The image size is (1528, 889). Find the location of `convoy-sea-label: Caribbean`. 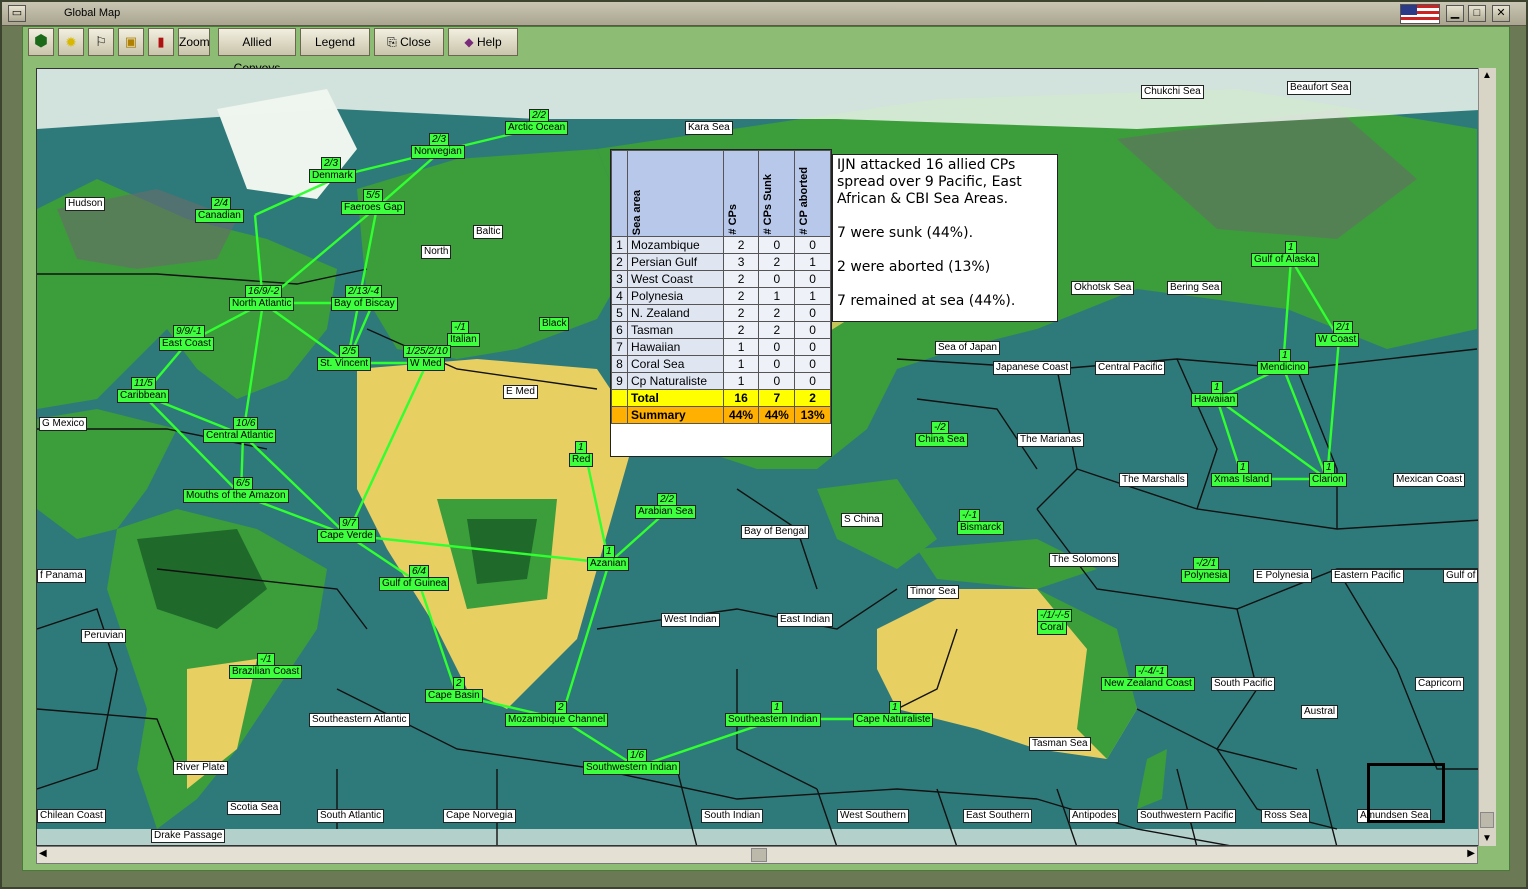

convoy-sea-label: Caribbean is located at coordinates (143, 396).